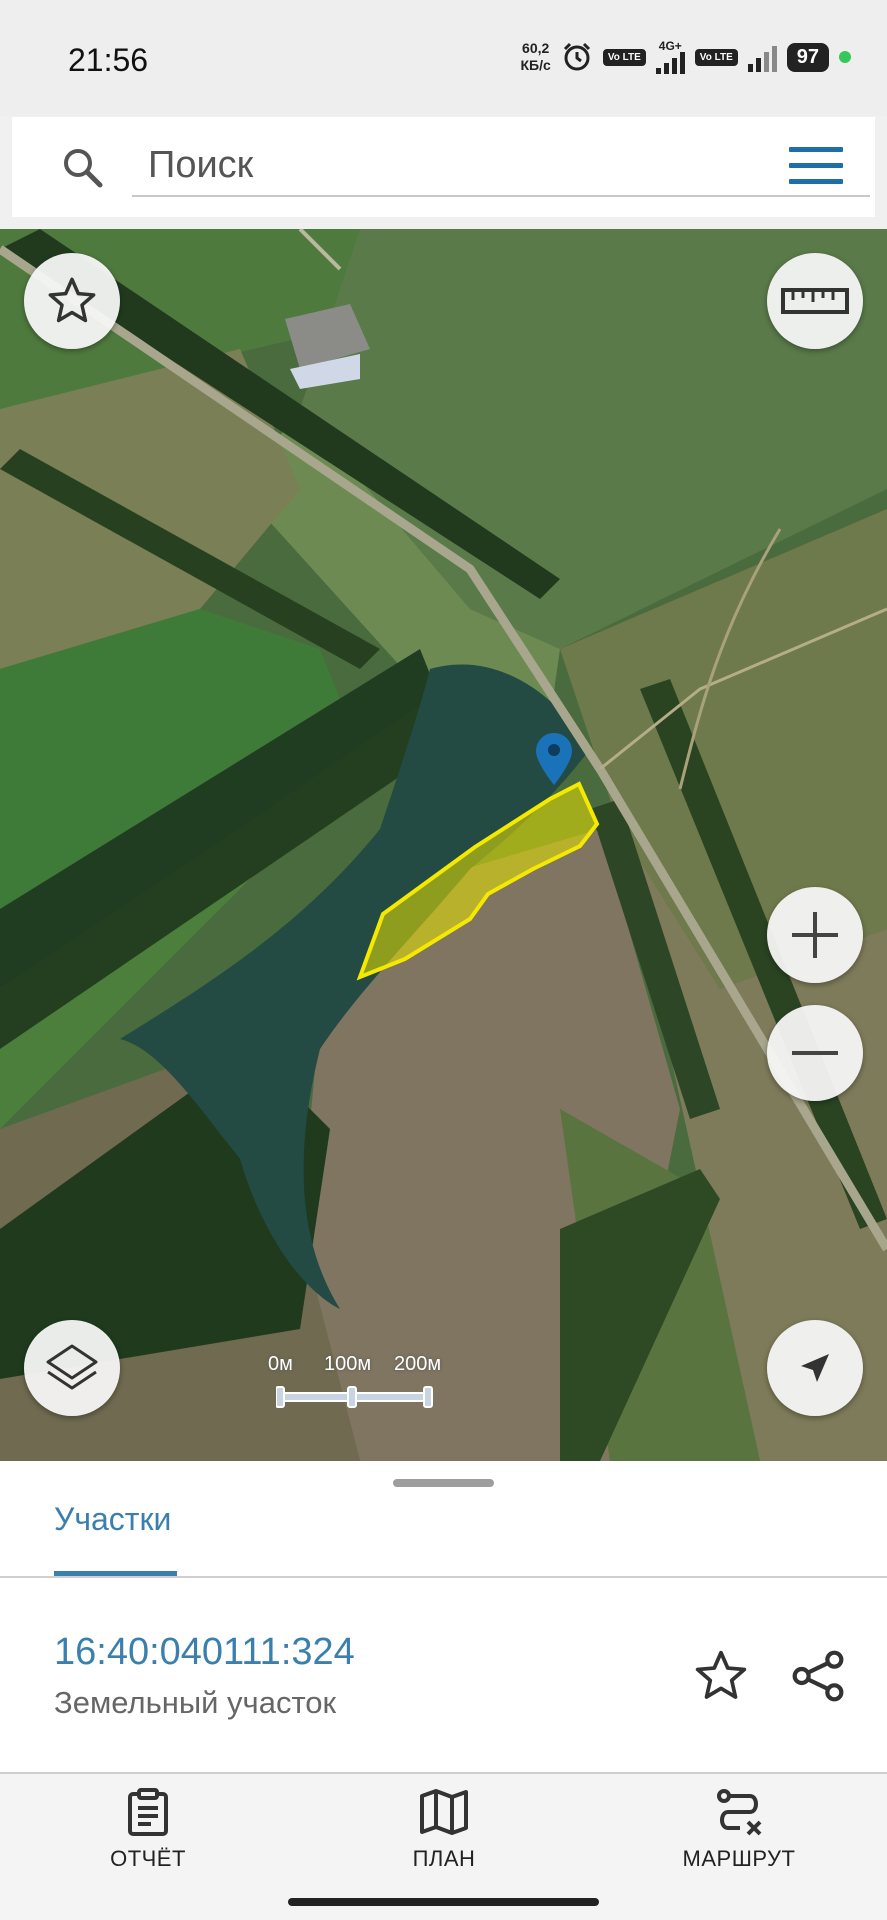 The width and height of the screenshot is (887, 1920). What do you see at coordinates (108, 60) in the screenshot?
I see `status-time: 21:56` at bounding box center [108, 60].